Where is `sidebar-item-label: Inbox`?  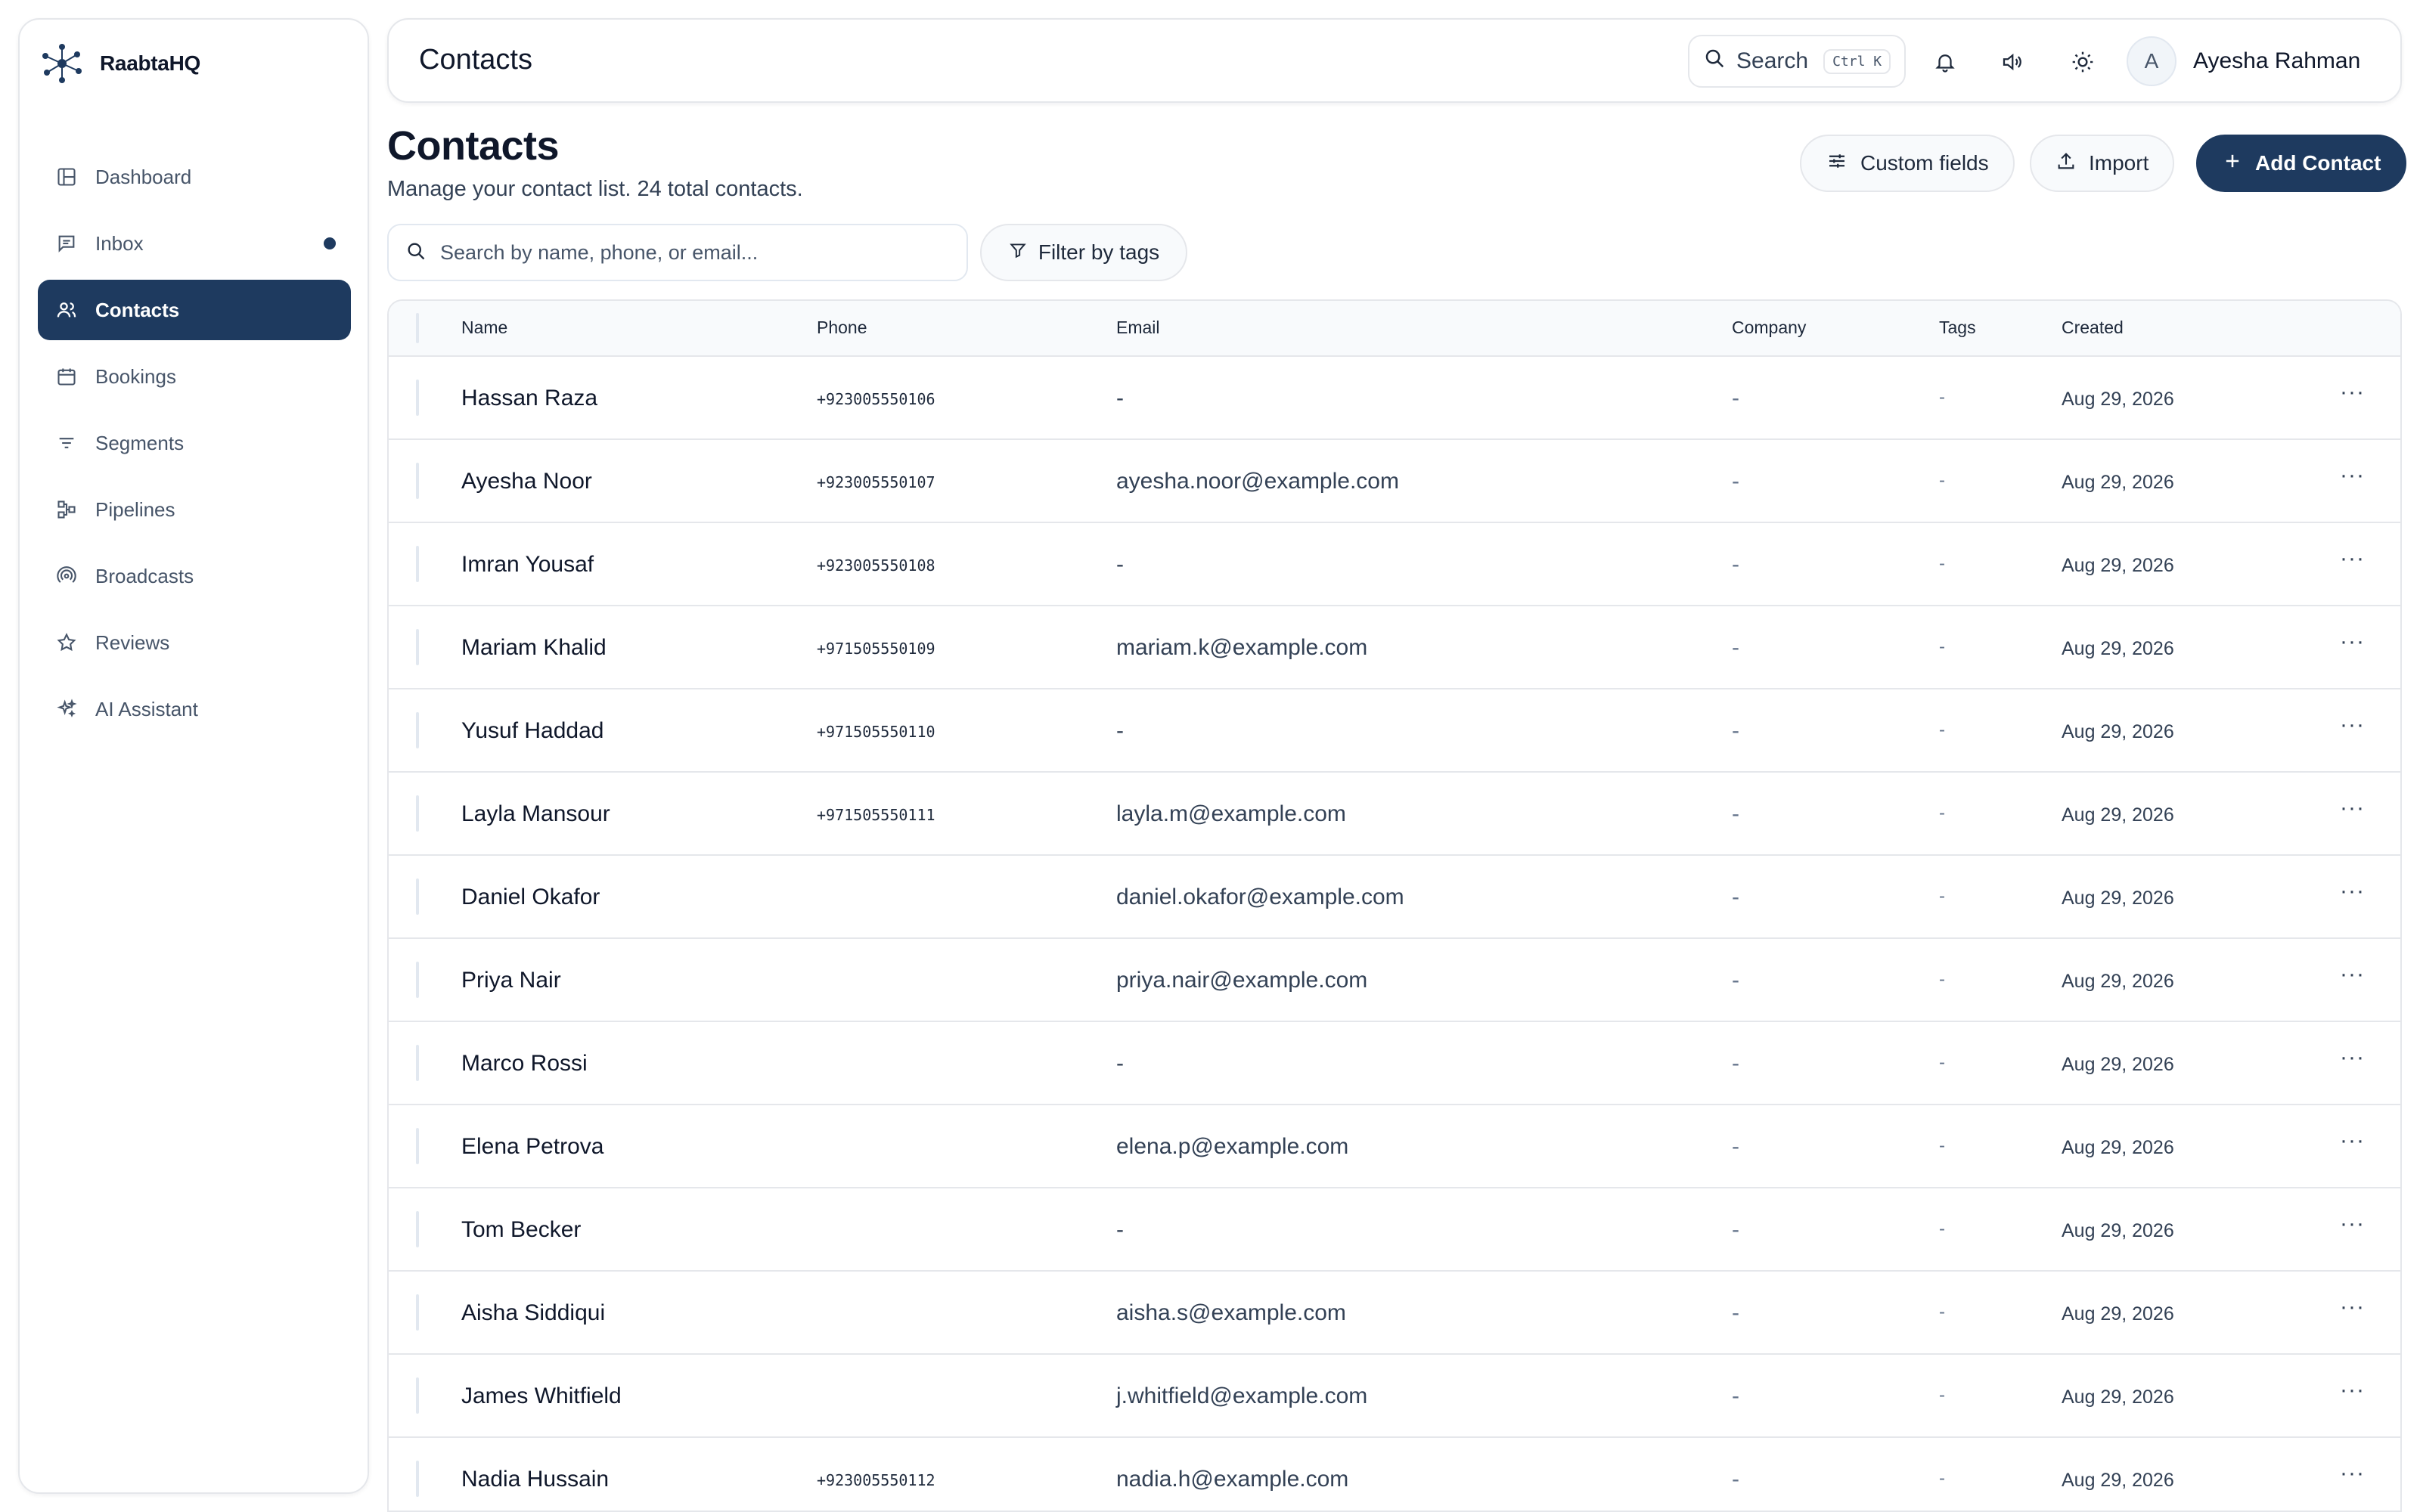
sidebar-item-label: Inbox is located at coordinates (119, 243).